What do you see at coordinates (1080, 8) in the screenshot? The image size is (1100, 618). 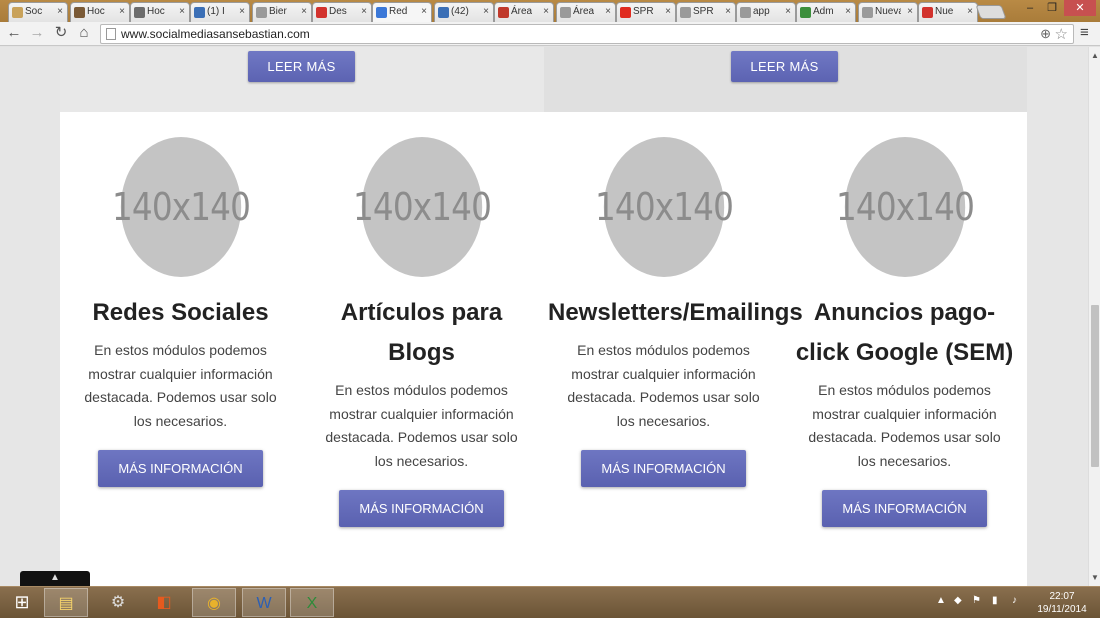 I see `close-window-button: ✕` at bounding box center [1080, 8].